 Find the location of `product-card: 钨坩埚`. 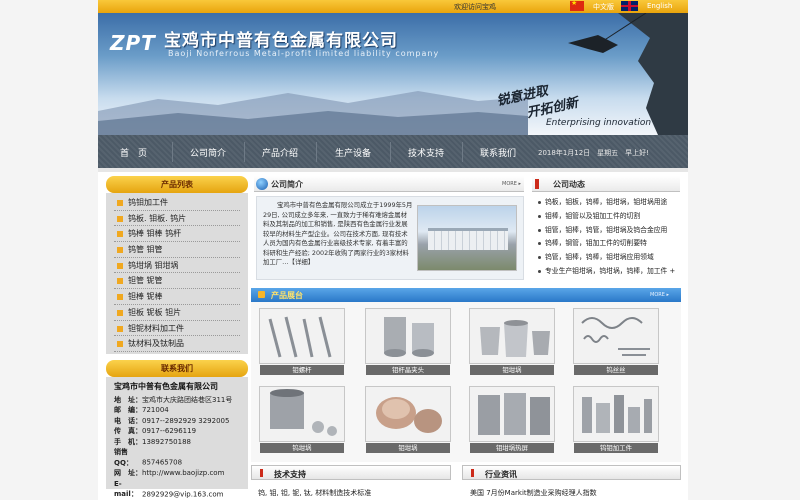

product-card: 钨坩埚 is located at coordinates (302, 419).